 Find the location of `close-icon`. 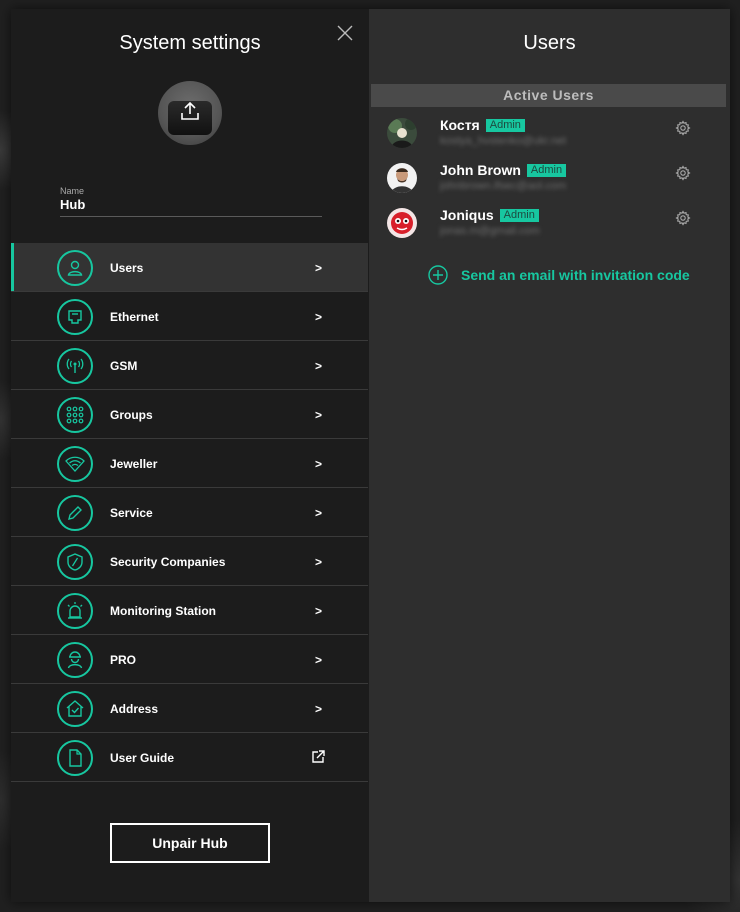

close-icon is located at coordinates (345, 33).